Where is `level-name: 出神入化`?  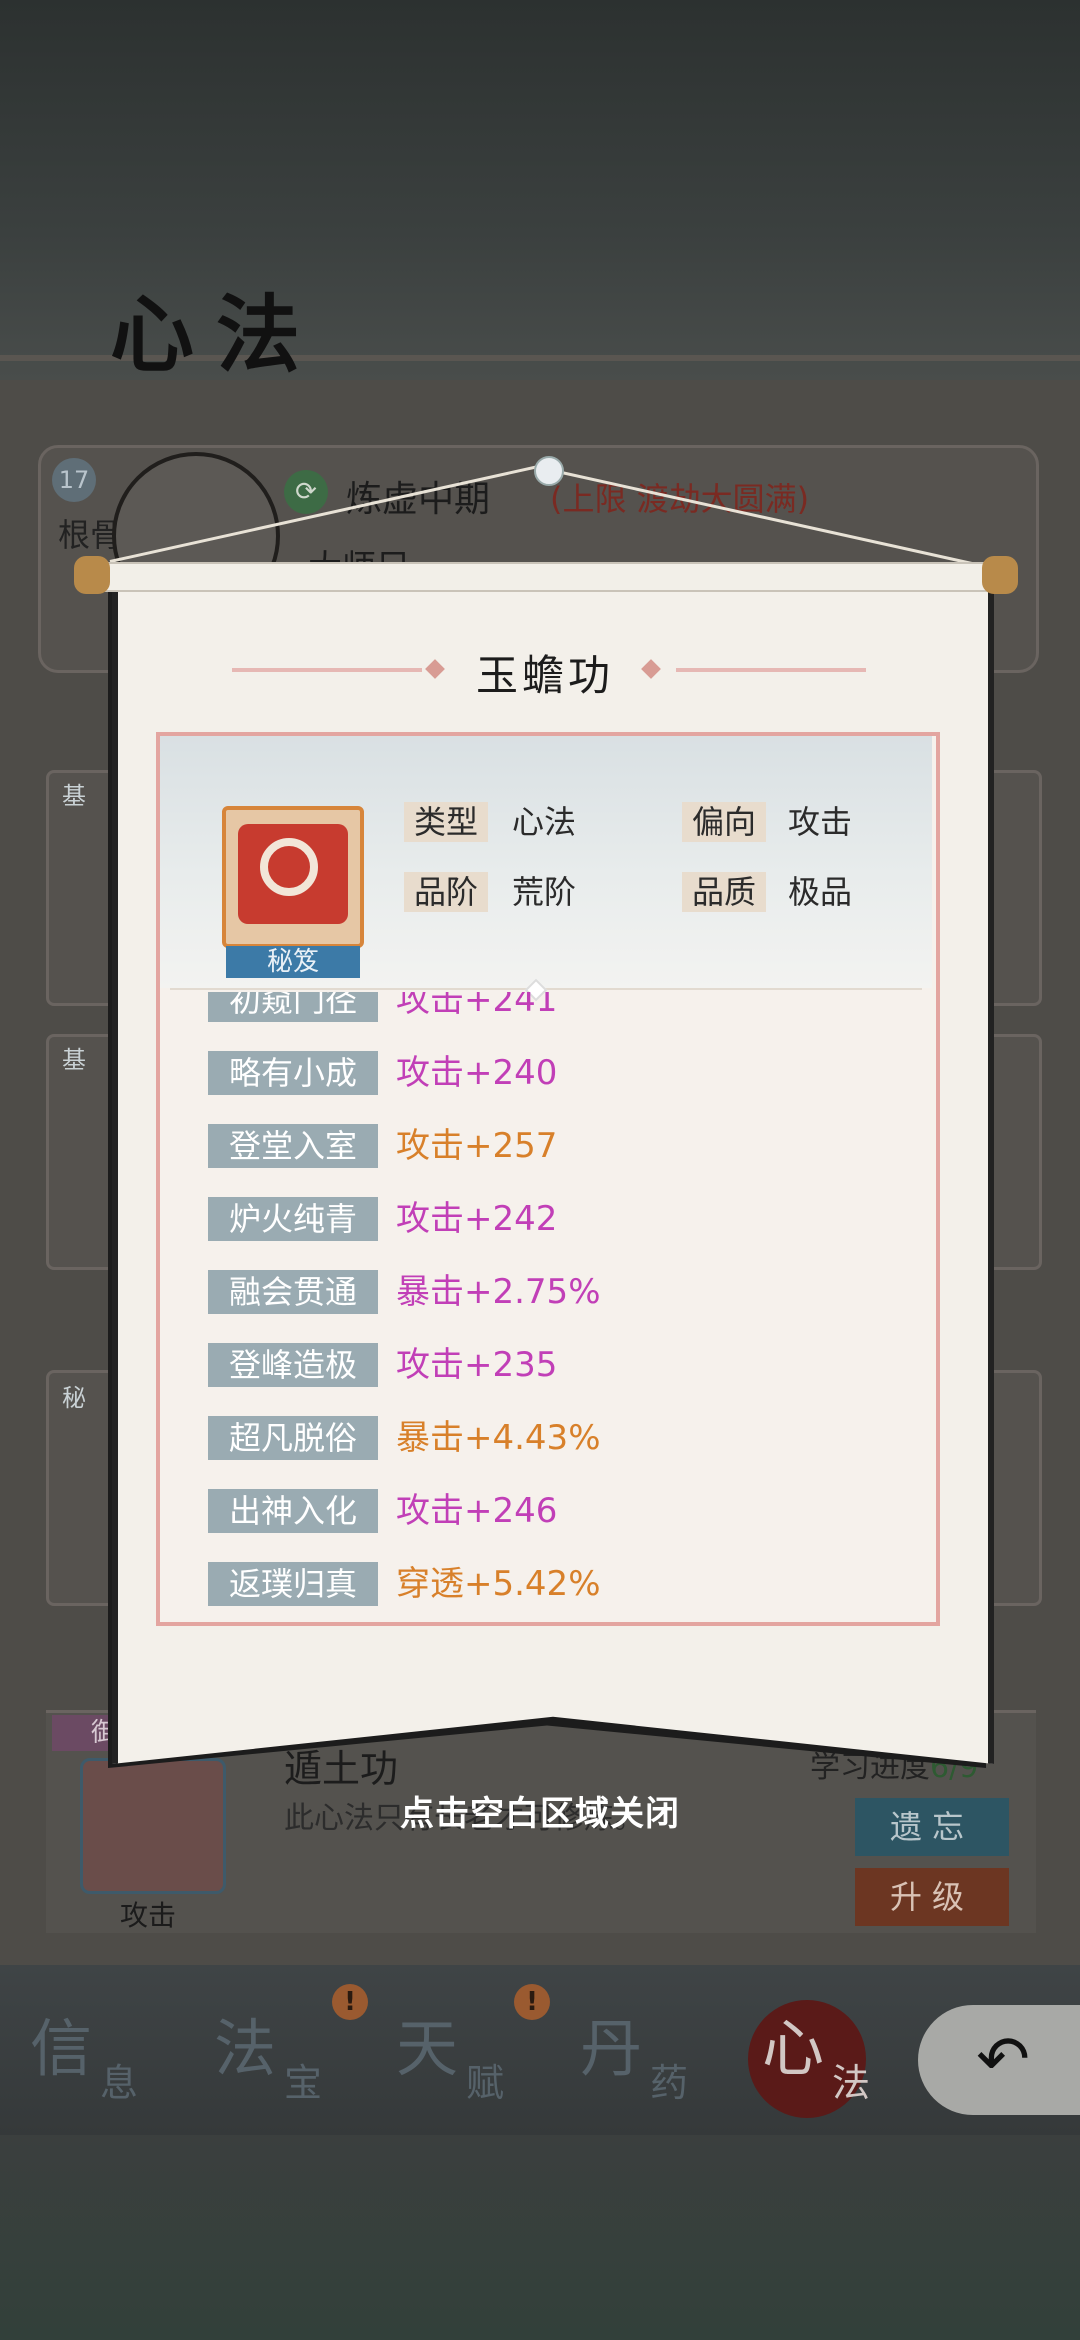 level-name: 出神入化 is located at coordinates (293, 1511).